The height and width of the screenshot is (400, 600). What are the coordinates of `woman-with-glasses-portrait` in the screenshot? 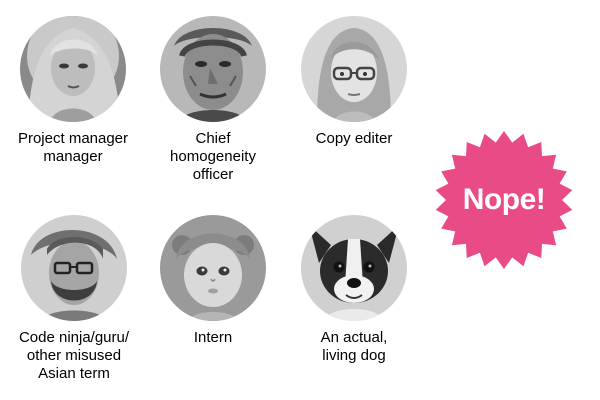 It's located at (354, 69).